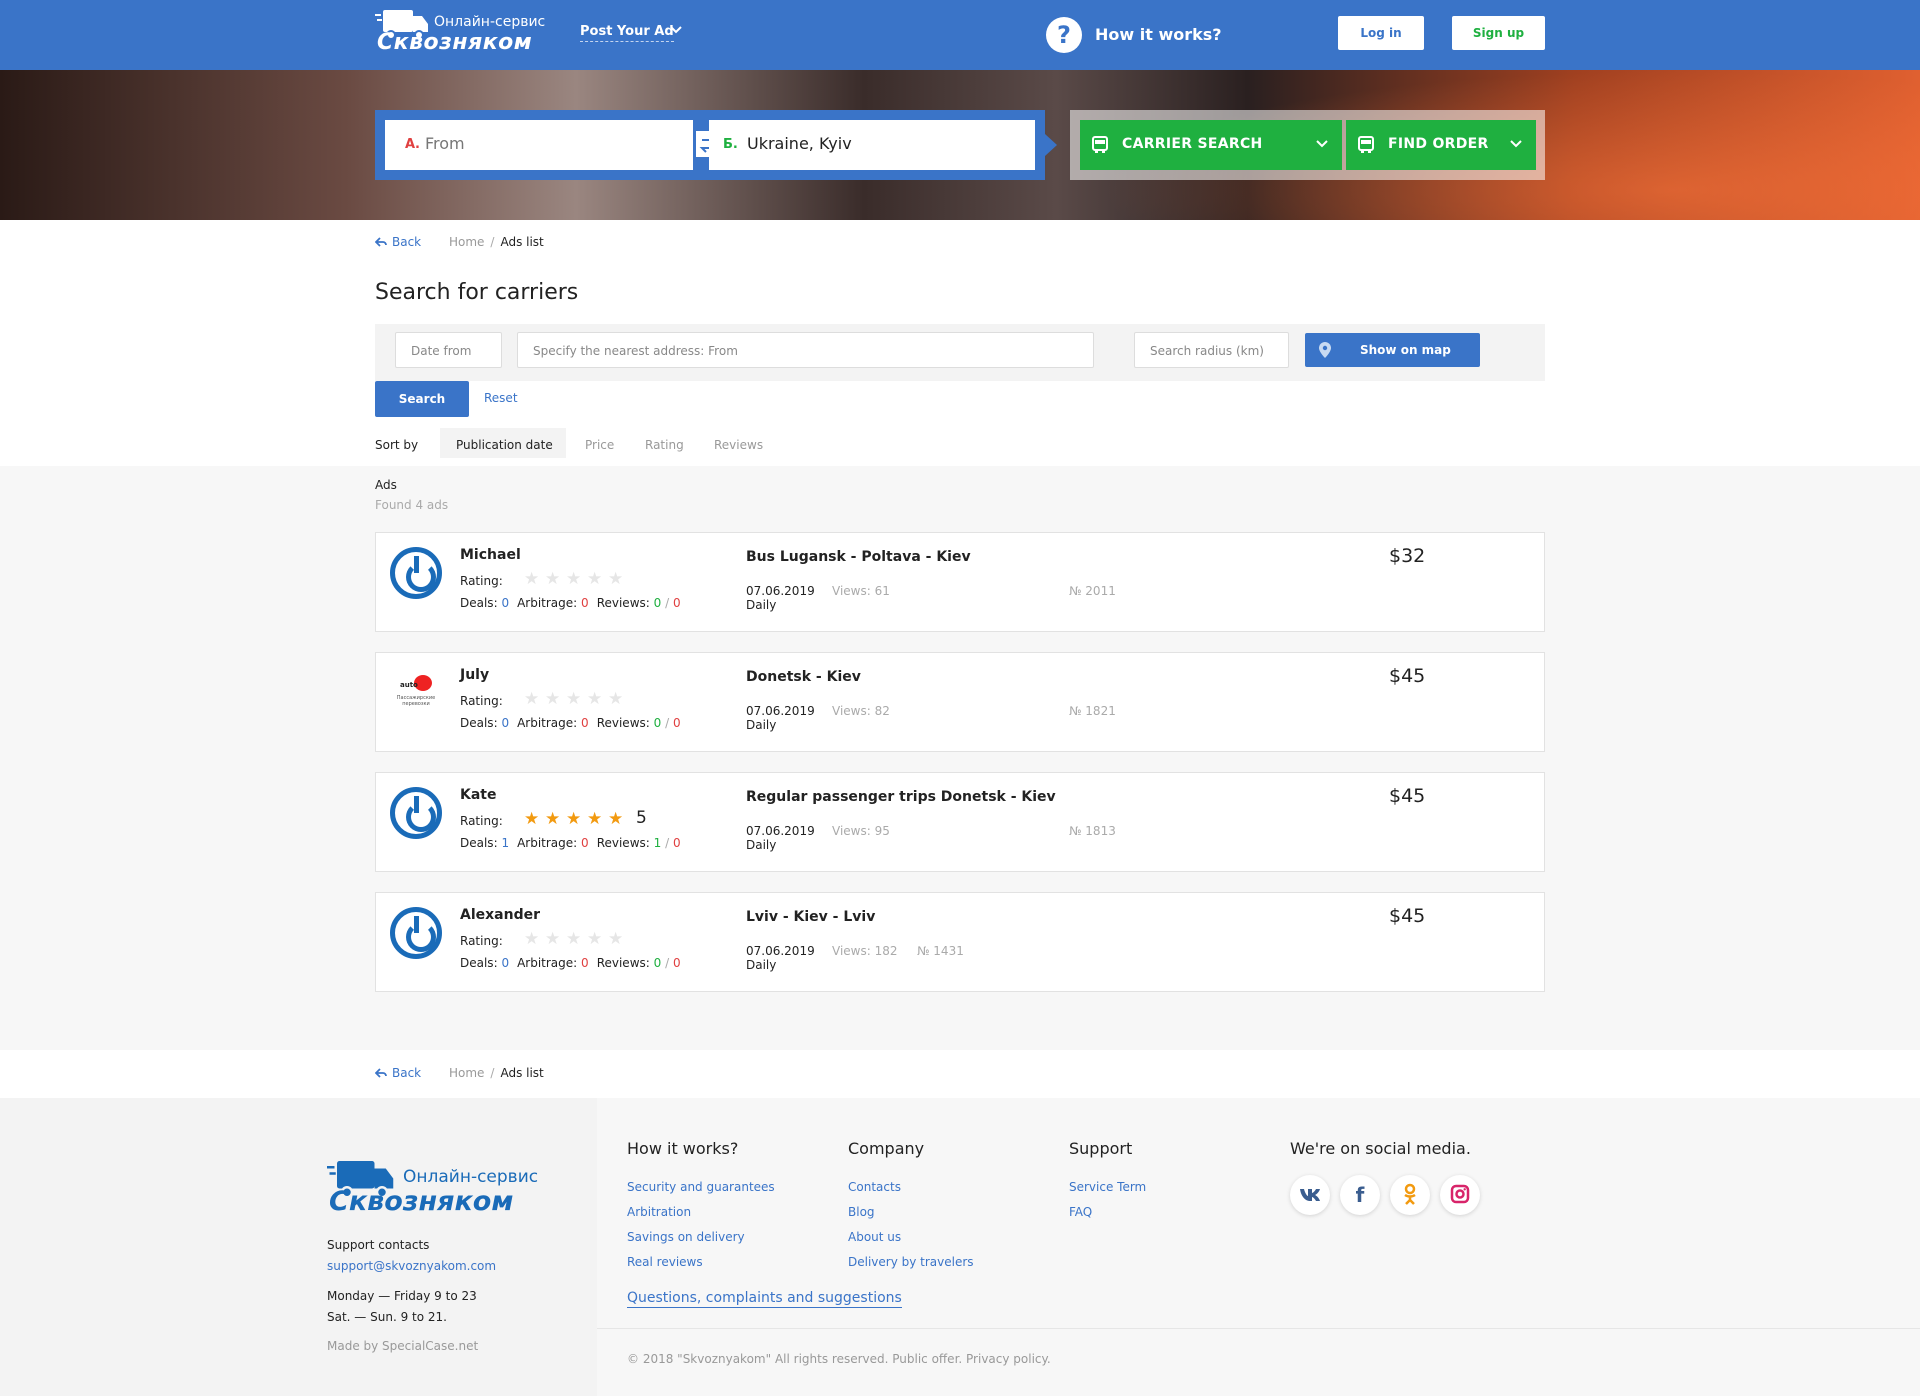 Image resolution: width=1920 pixels, height=1396 pixels. Describe the element at coordinates (901, 797) in the screenshot. I see `ad-route-title: Regular passenger trips Donetsk - Kiev` at that location.